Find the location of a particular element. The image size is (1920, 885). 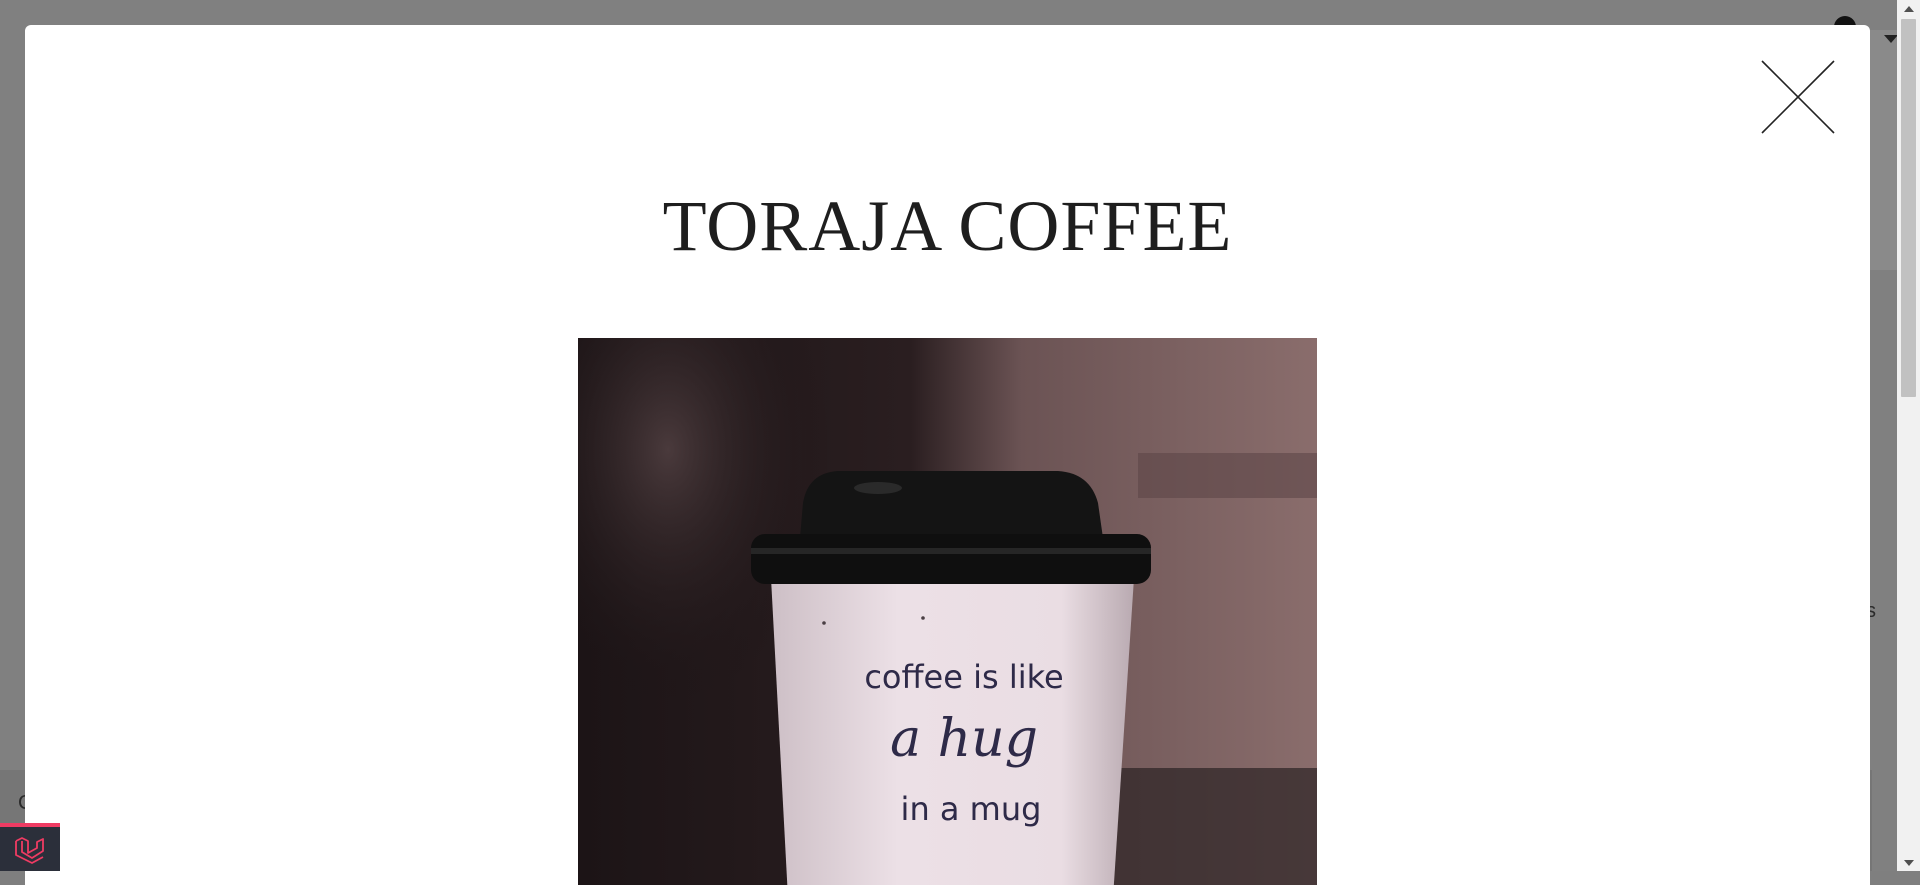

laravel-logo-icon is located at coordinates (29, 850).